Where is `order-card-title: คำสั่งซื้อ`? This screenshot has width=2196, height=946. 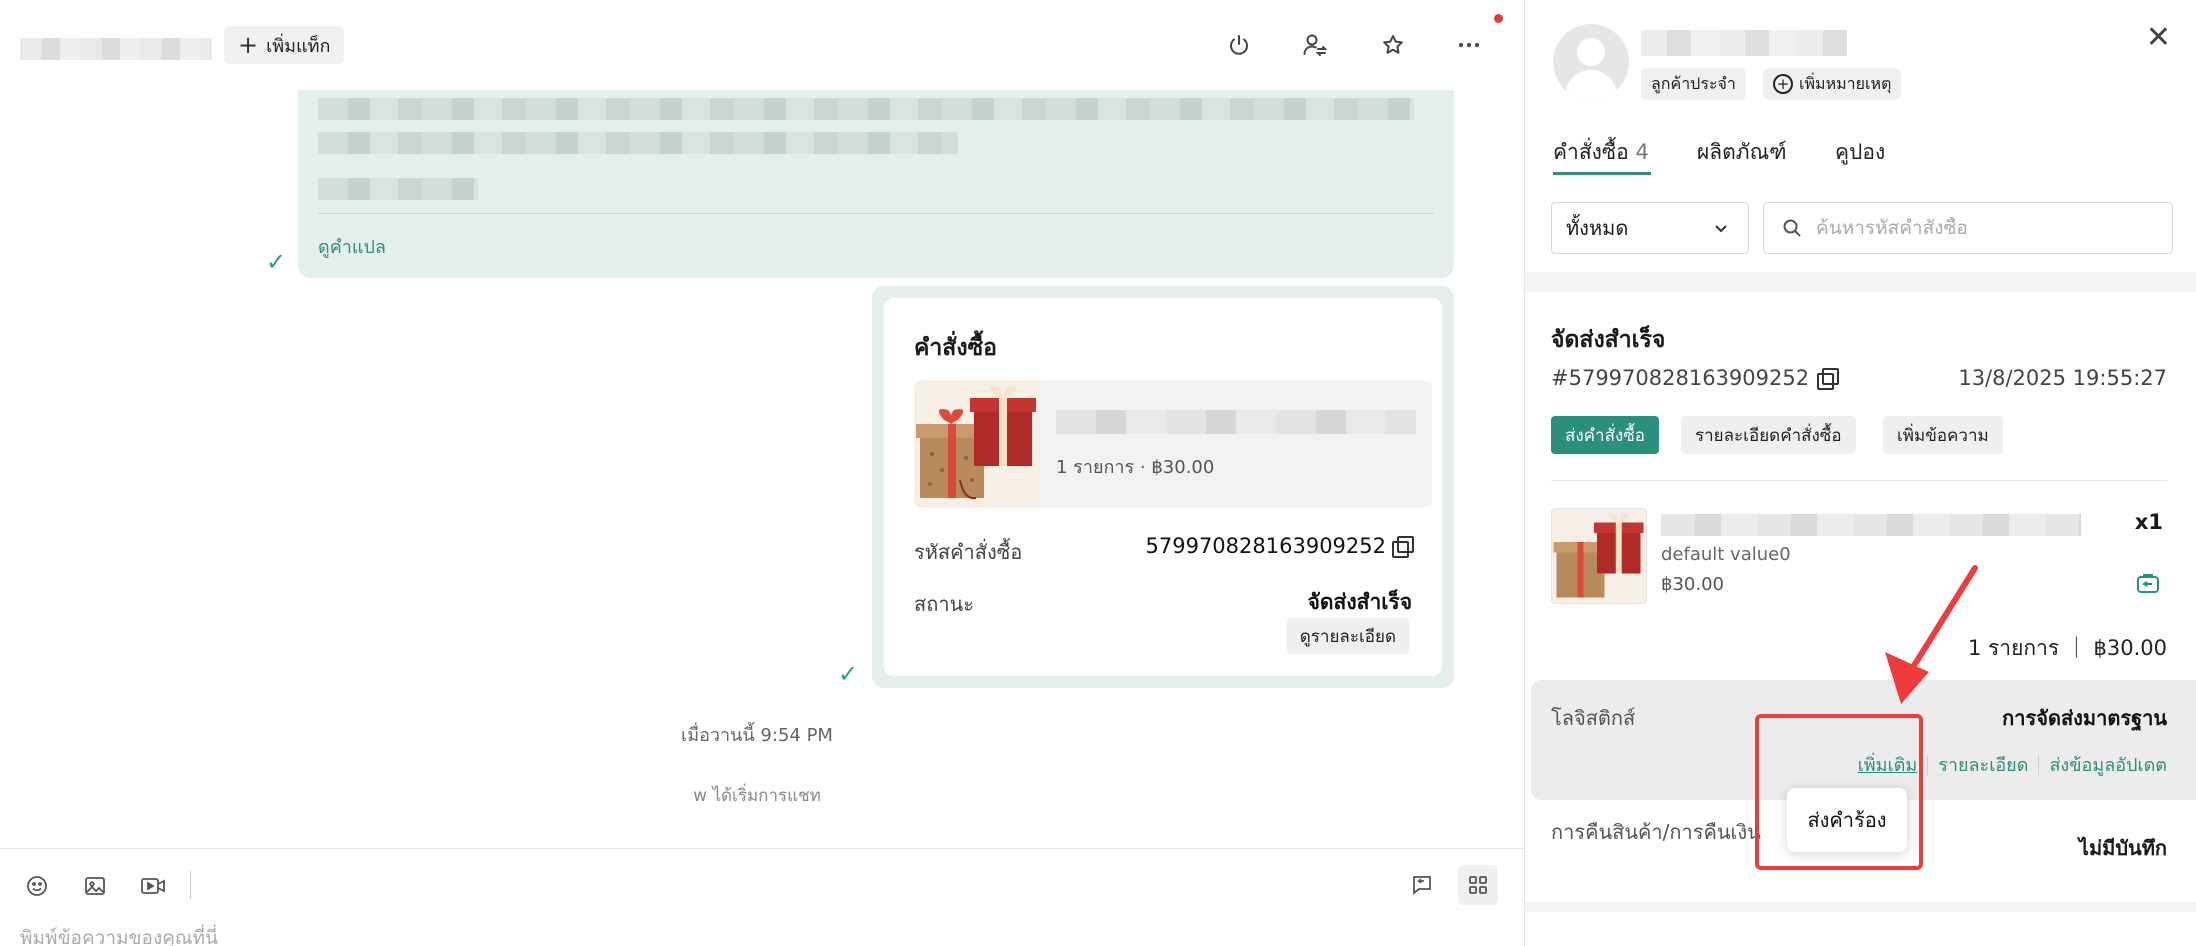
order-card-title: คำสั่งซื้อ is located at coordinates (955, 348).